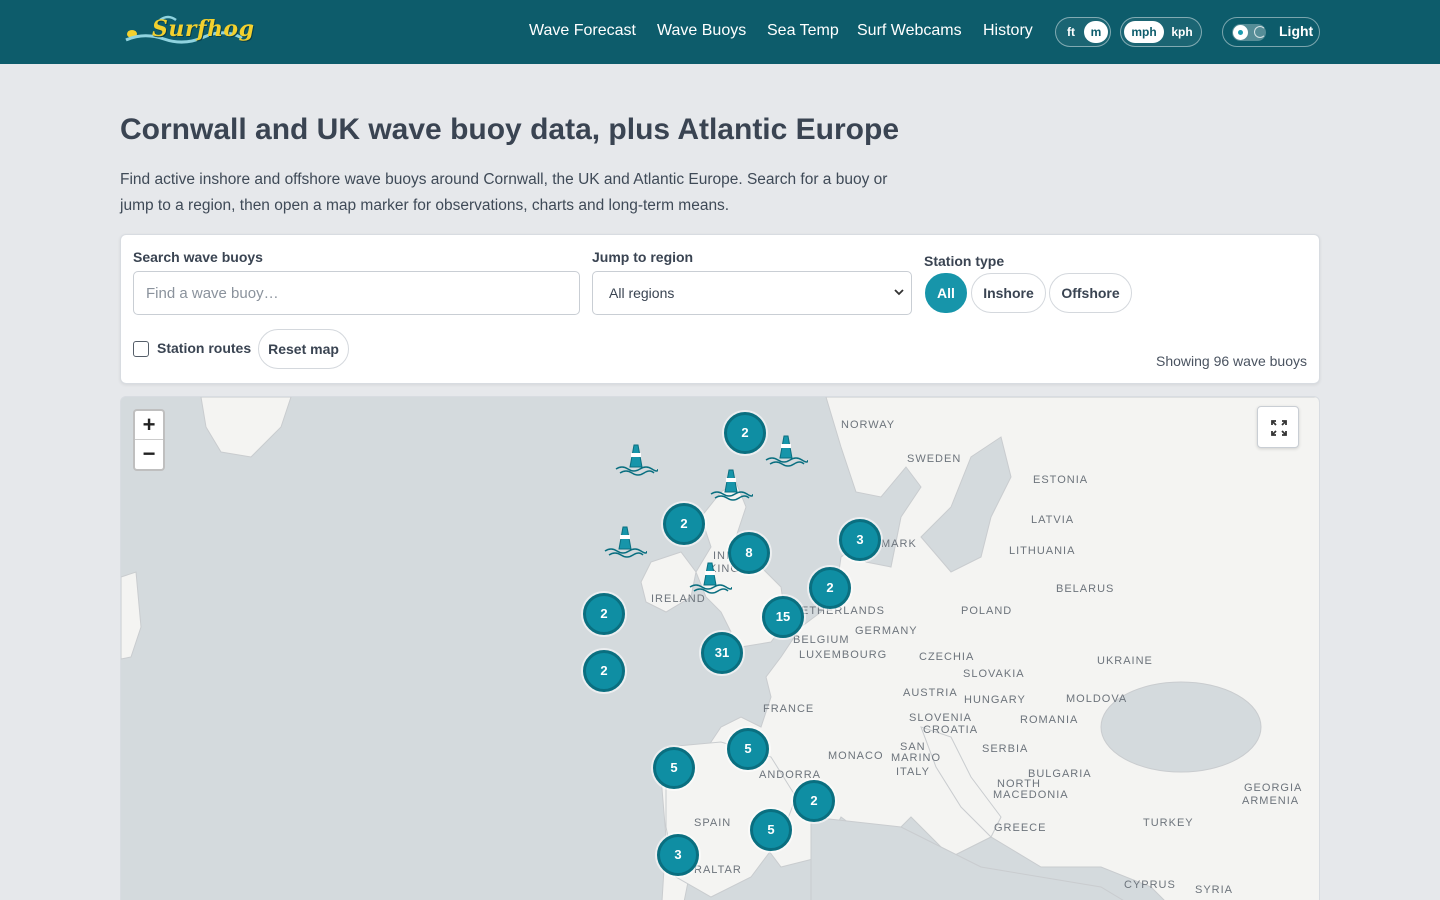 Image resolution: width=1440 pixels, height=900 pixels. I want to click on unit-ft-option: ft, so click(1071, 32).